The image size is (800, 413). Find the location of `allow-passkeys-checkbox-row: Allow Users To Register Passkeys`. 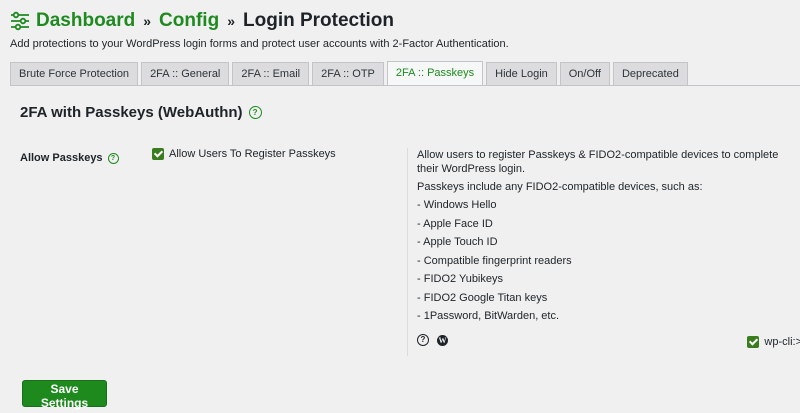

allow-passkeys-checkbox-row: Allow Users To Register Passkeys is located at coordinates (244, 154).